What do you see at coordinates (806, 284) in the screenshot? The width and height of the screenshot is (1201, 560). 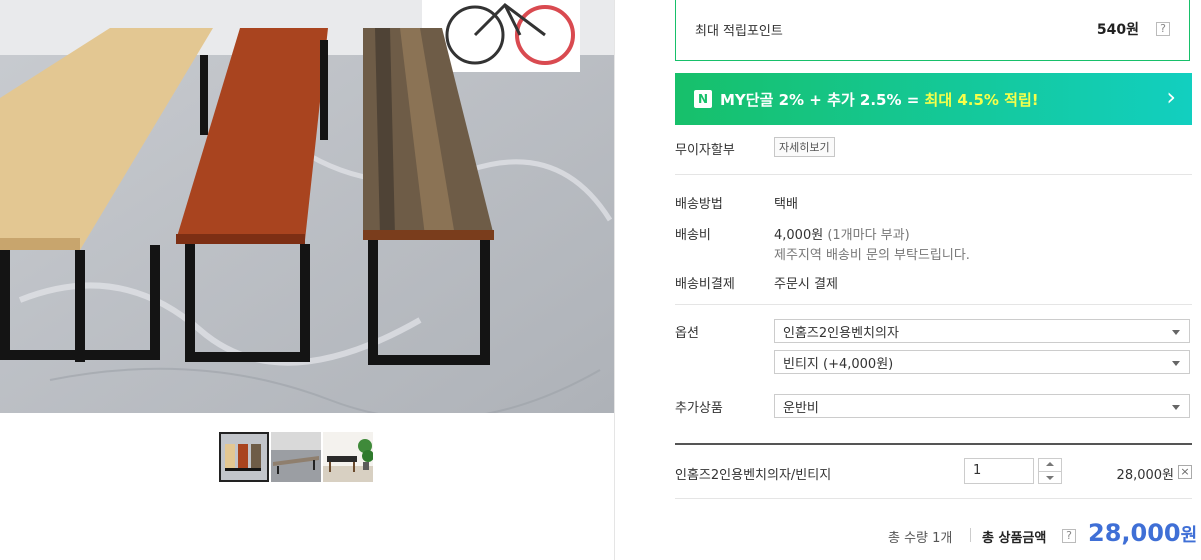 I see `shipping-payment-value: 주문시 결제` at bounding box center [806, 284].